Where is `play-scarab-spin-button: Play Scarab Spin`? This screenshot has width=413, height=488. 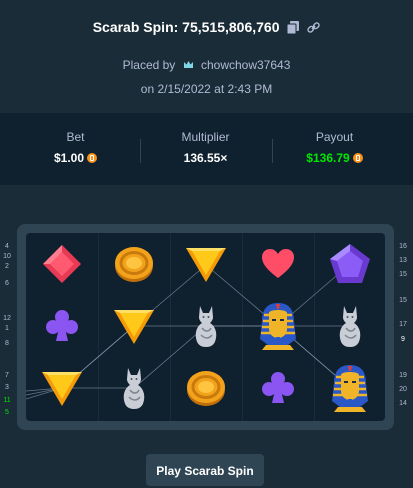
play-scarab-spin-button: Play Scarab Spin is located at coordinates (205, 470).